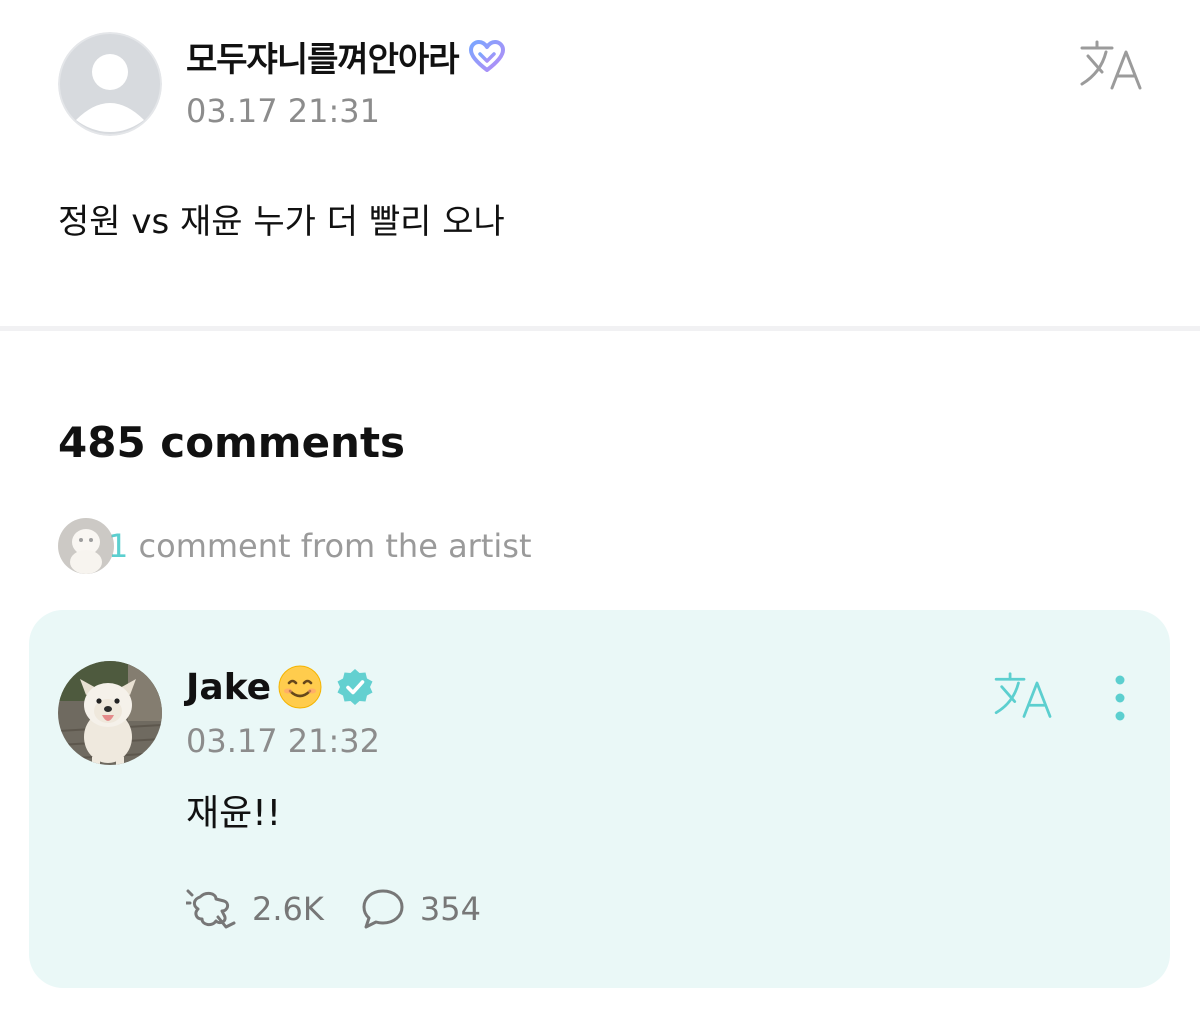 The image size is (1200, 1017). What do you see at coordinates (486, 55) in the screenshot?
I see `heart-membership-icon` at bounding box center [486, 55].